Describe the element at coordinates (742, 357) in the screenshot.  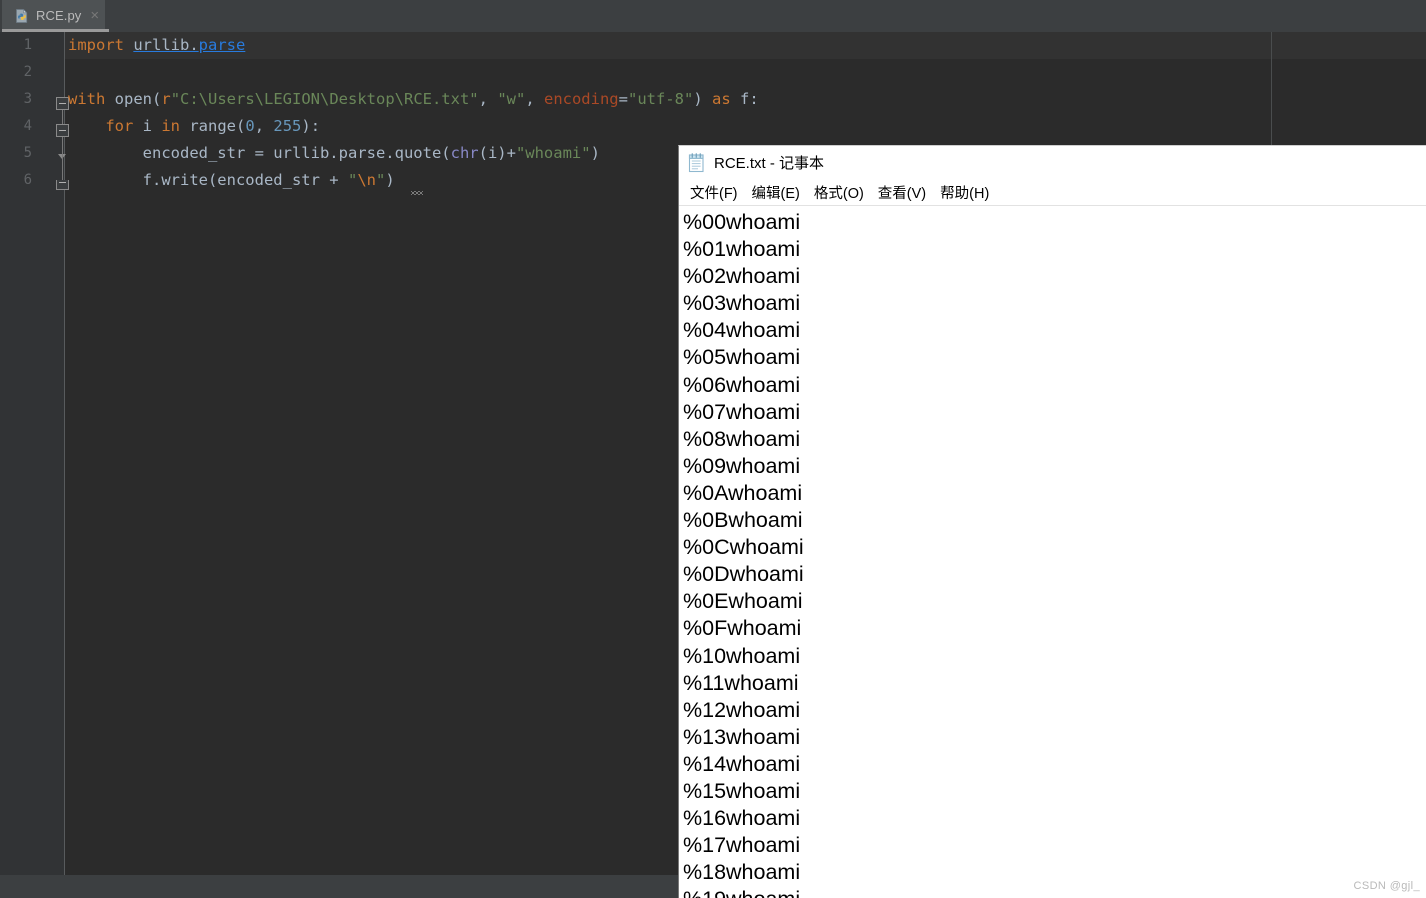
I see `notepad-line: %05whoami` at that location.